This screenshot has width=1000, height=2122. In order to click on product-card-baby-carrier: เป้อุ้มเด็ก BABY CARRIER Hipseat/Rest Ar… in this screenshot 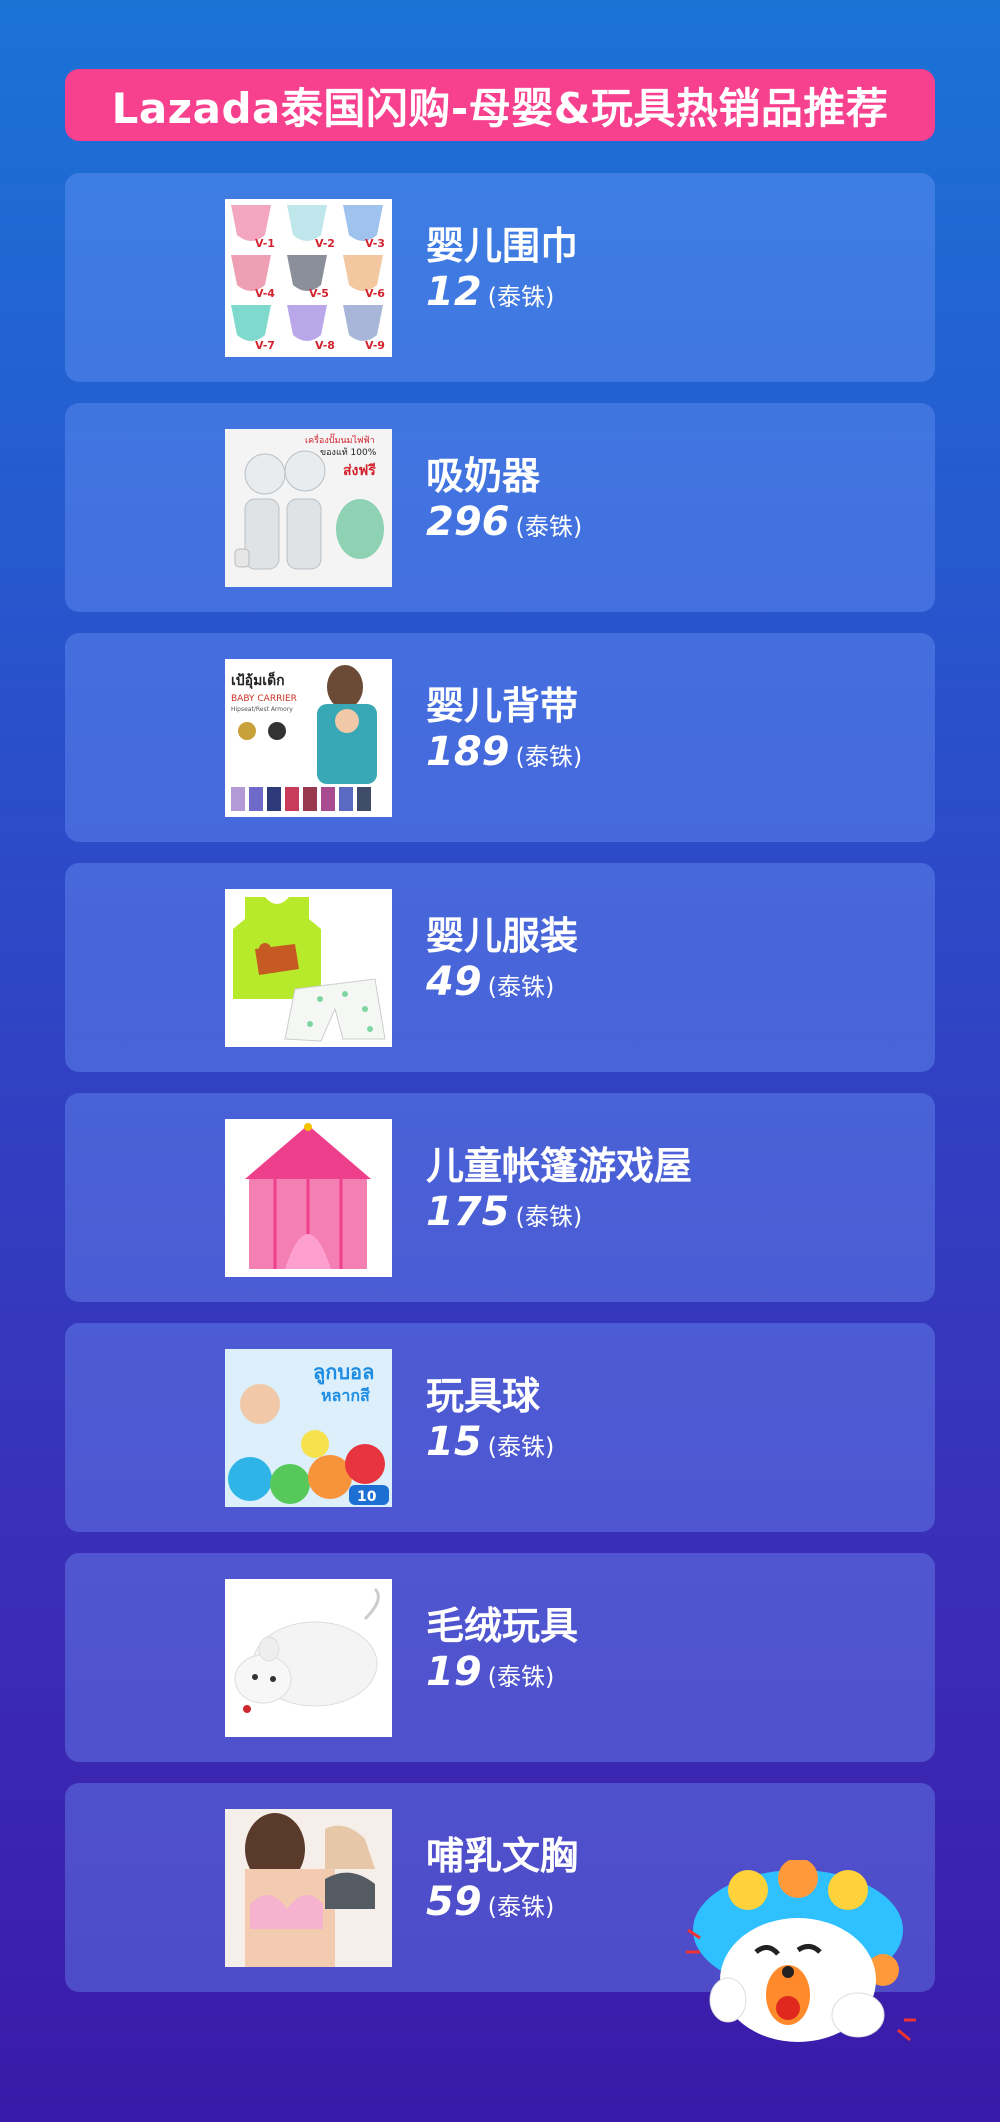, I will do `click(500, 737)`.